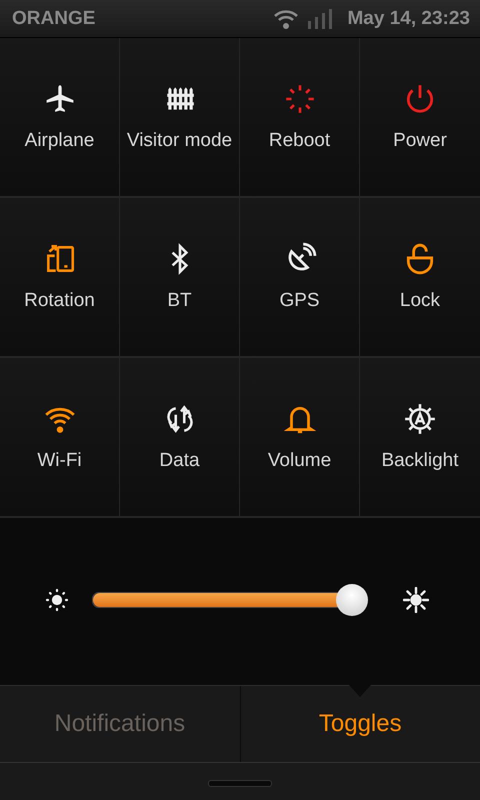  What do you see at coordinates (352, 600) in the screenshot?
I see `slider-thumb` at bounding box center [352, 600].